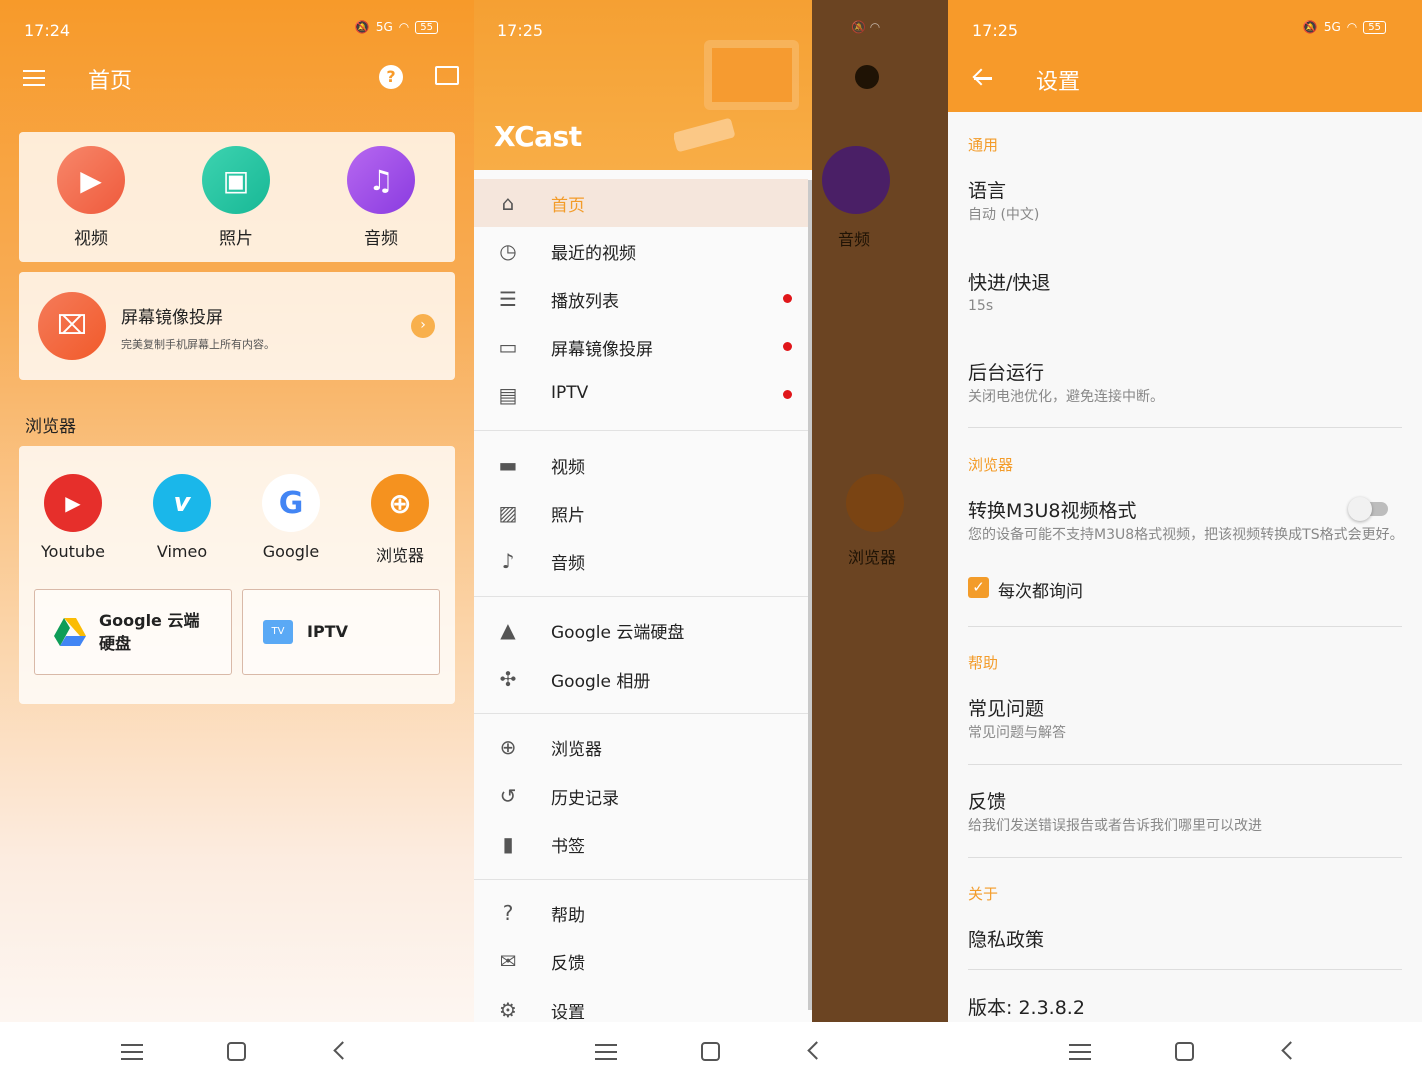  What do you see at coordinates (641, 513) in the screenshot?
I see `drawer-item-photo: ▨ 照片` at bounding box center [641, 513].